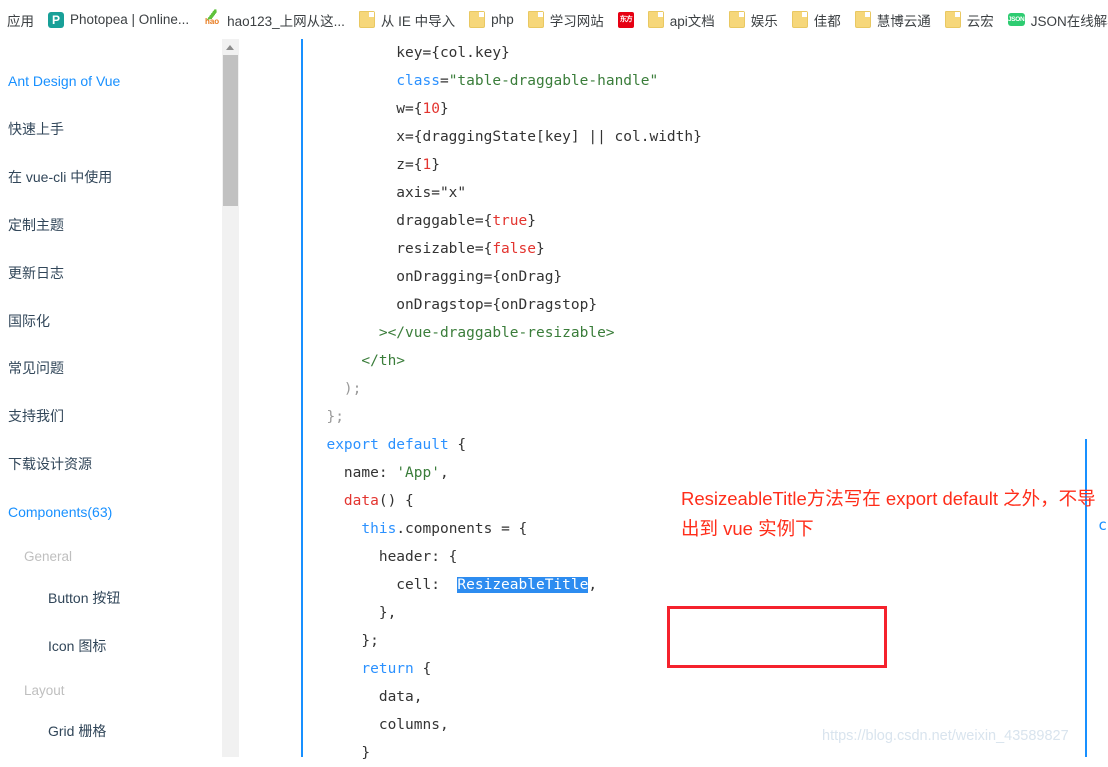 The image size is (1108, 767). I want to click on code-line: return {, so click(505, 669).